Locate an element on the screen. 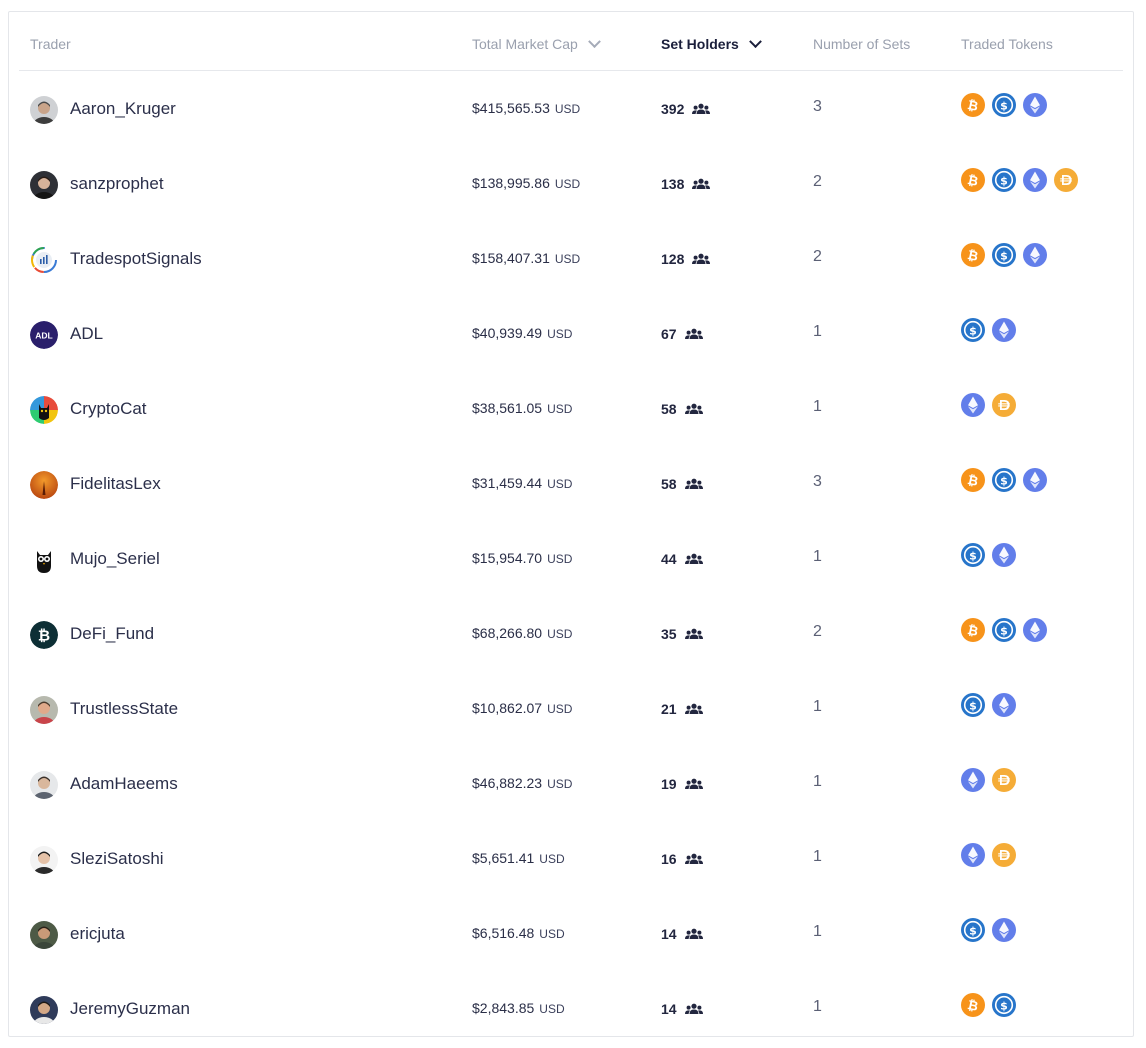 Image resolution: width=1146 pixels, height=1048 pixels. trader-name-link: SleziSatoshi is located at coordinates (117, 859).